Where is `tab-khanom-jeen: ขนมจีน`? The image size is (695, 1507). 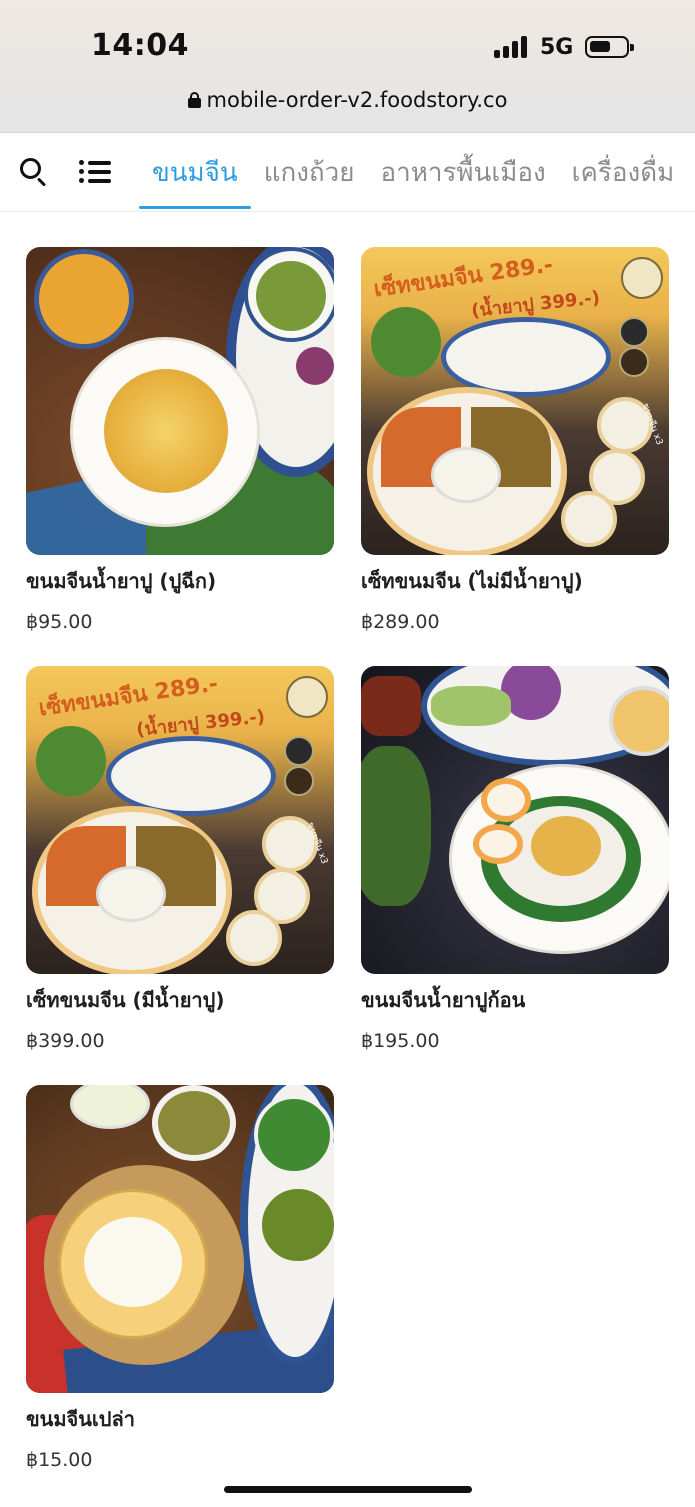
tab-khanom-jeen: ขนมจีน is located at coordinates (195, 173).